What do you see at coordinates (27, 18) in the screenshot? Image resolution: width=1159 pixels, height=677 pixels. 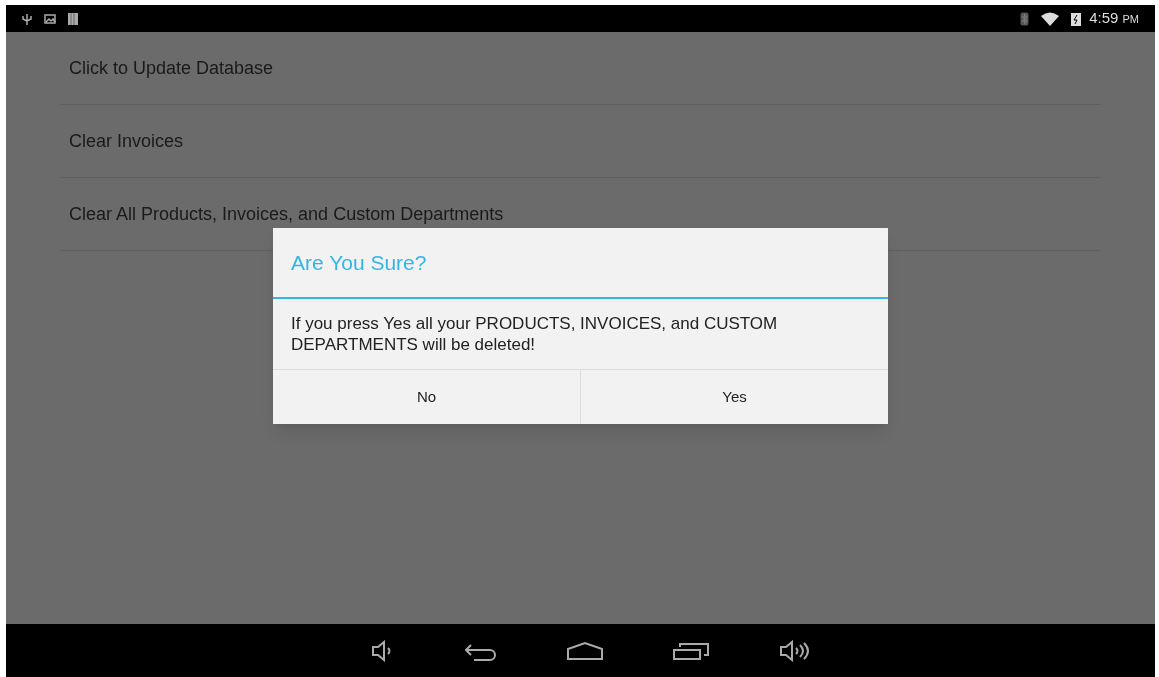 I see `usb-icon` at bounding box center [27, 18].